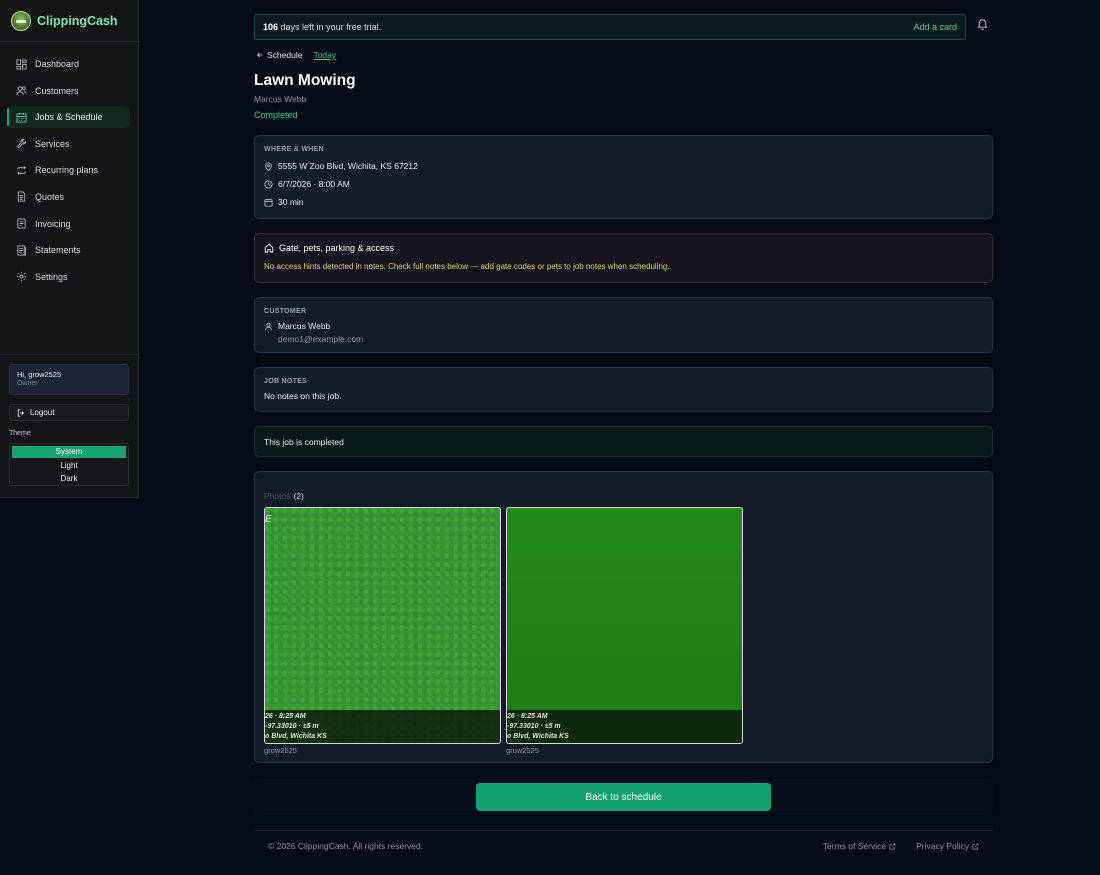  What do you see at coordinates (942, 846) in the screenshot?
I see `privacy-link: Privacy Policy` at bounding box center [942, 846].